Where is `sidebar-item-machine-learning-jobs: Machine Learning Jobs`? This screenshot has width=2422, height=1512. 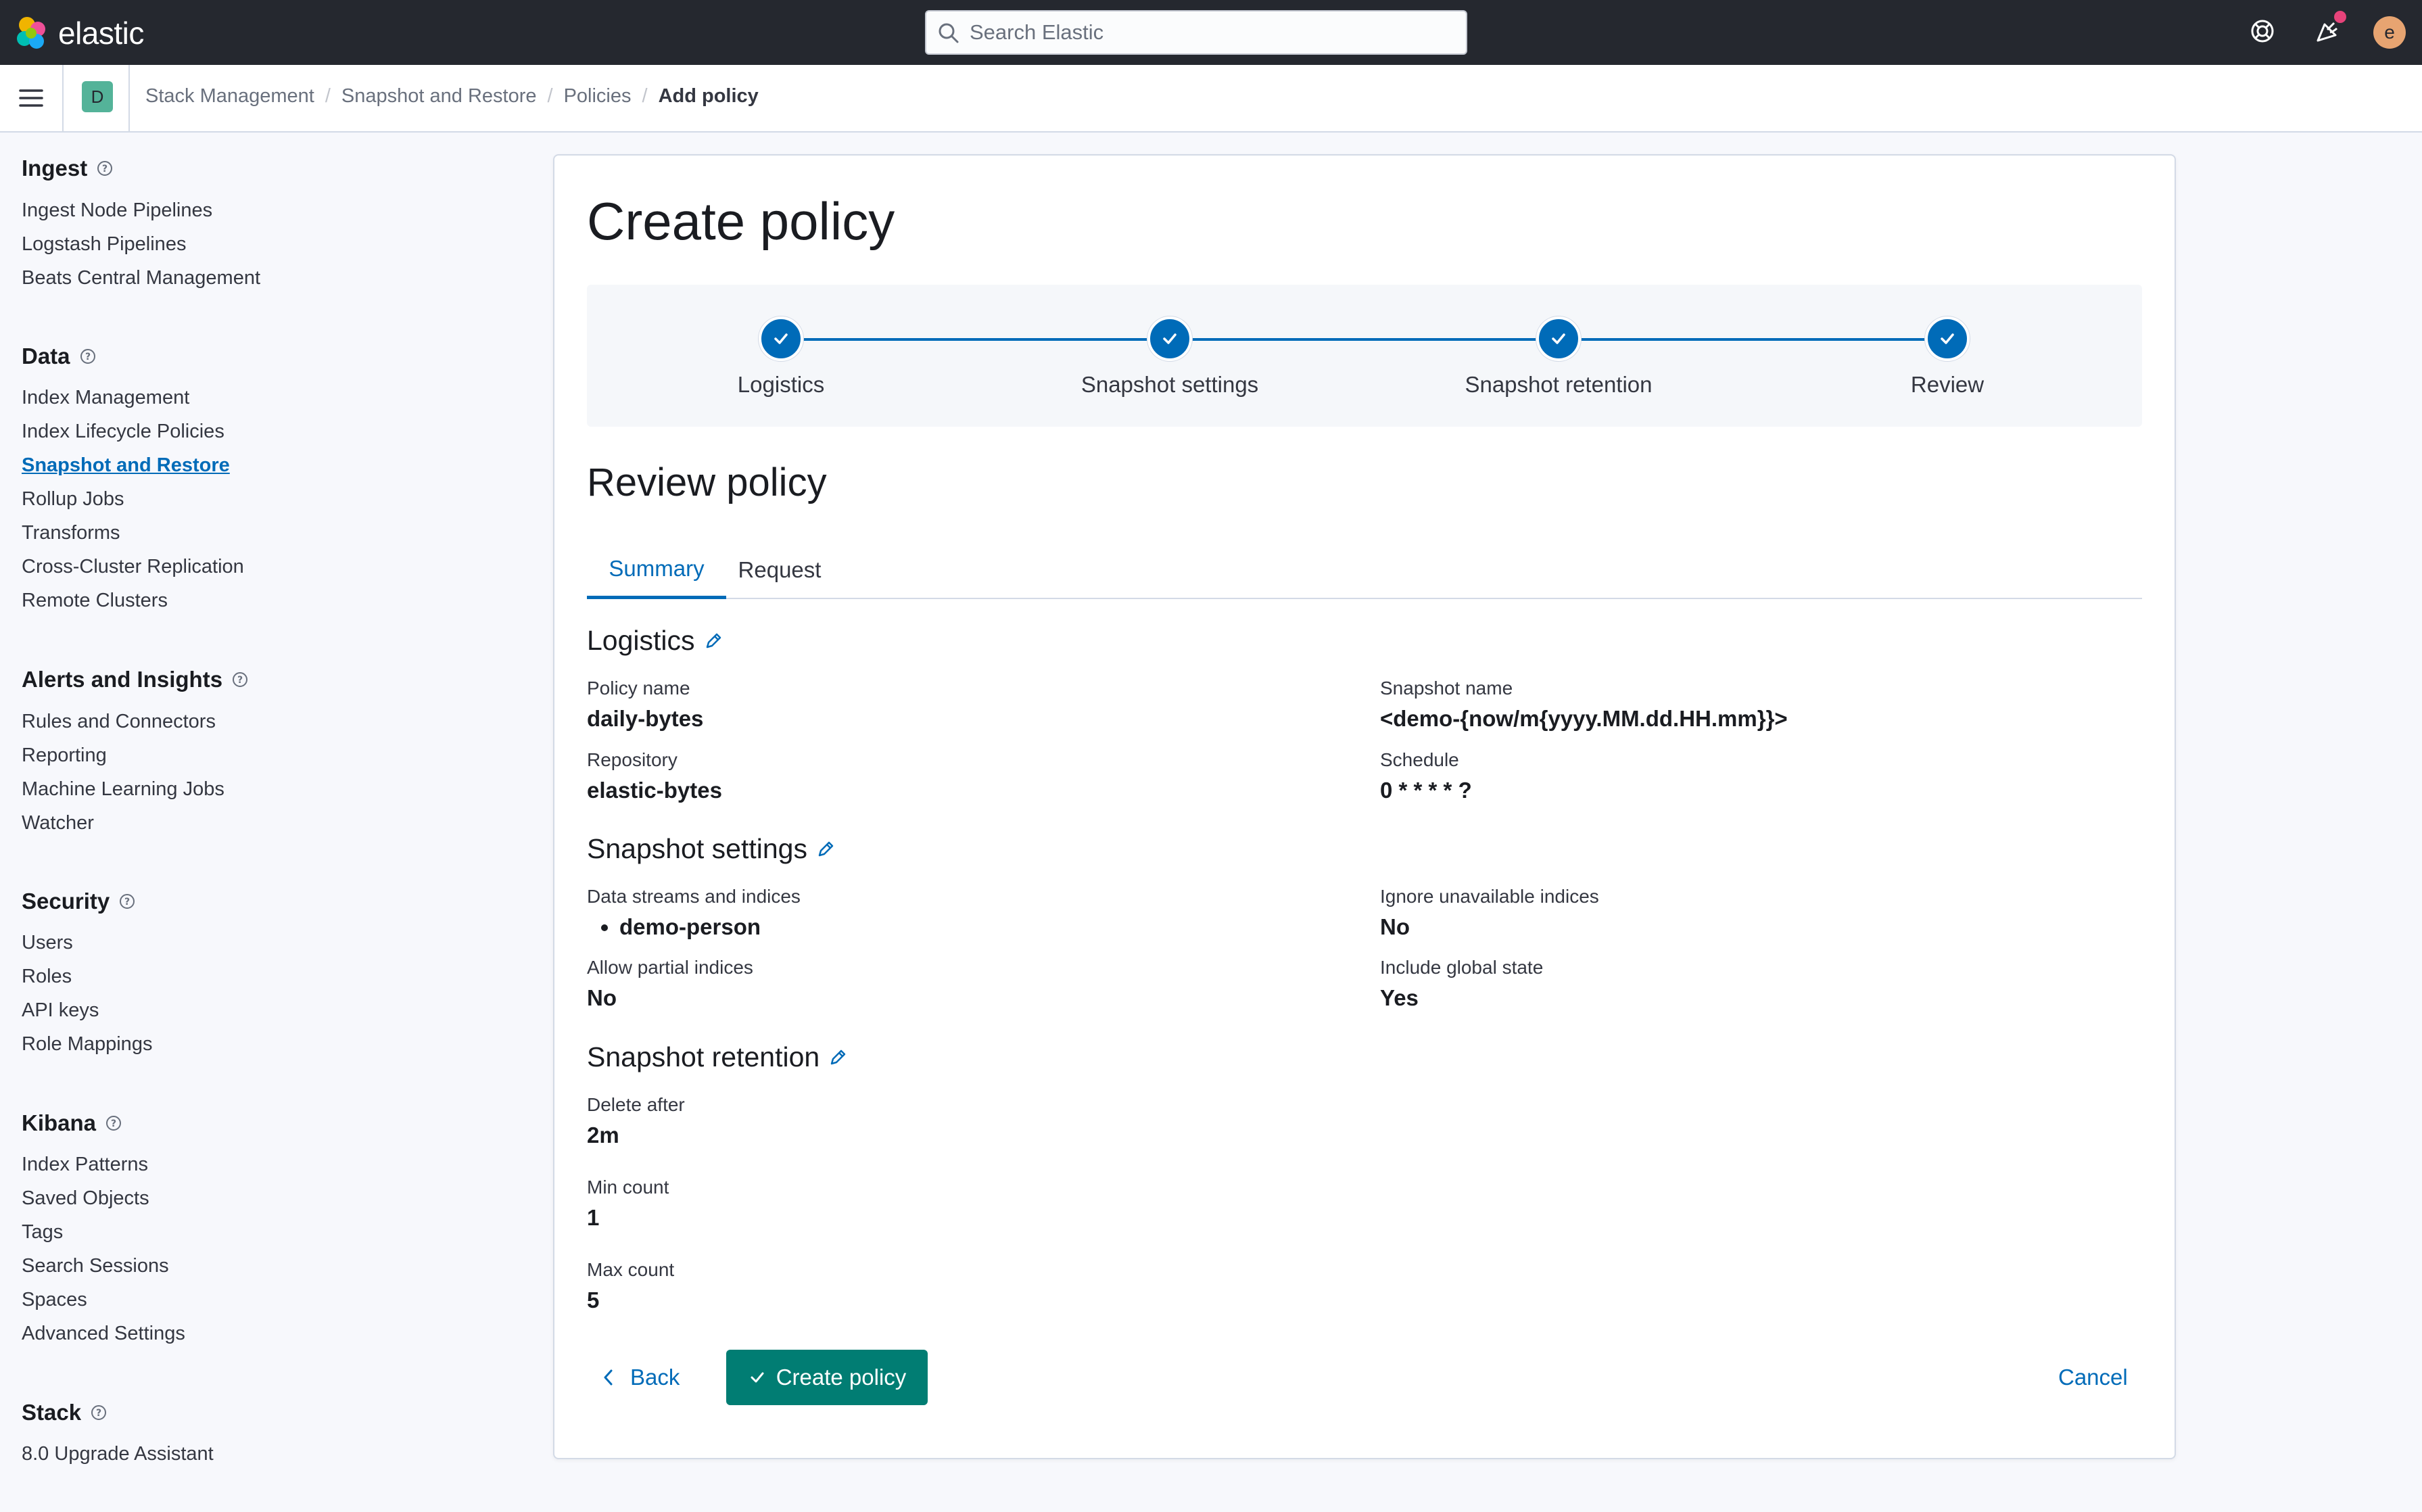
sidebar-item-machine-learning-jobs: Machine Learning Jobs is located at coordinates (123, 789).